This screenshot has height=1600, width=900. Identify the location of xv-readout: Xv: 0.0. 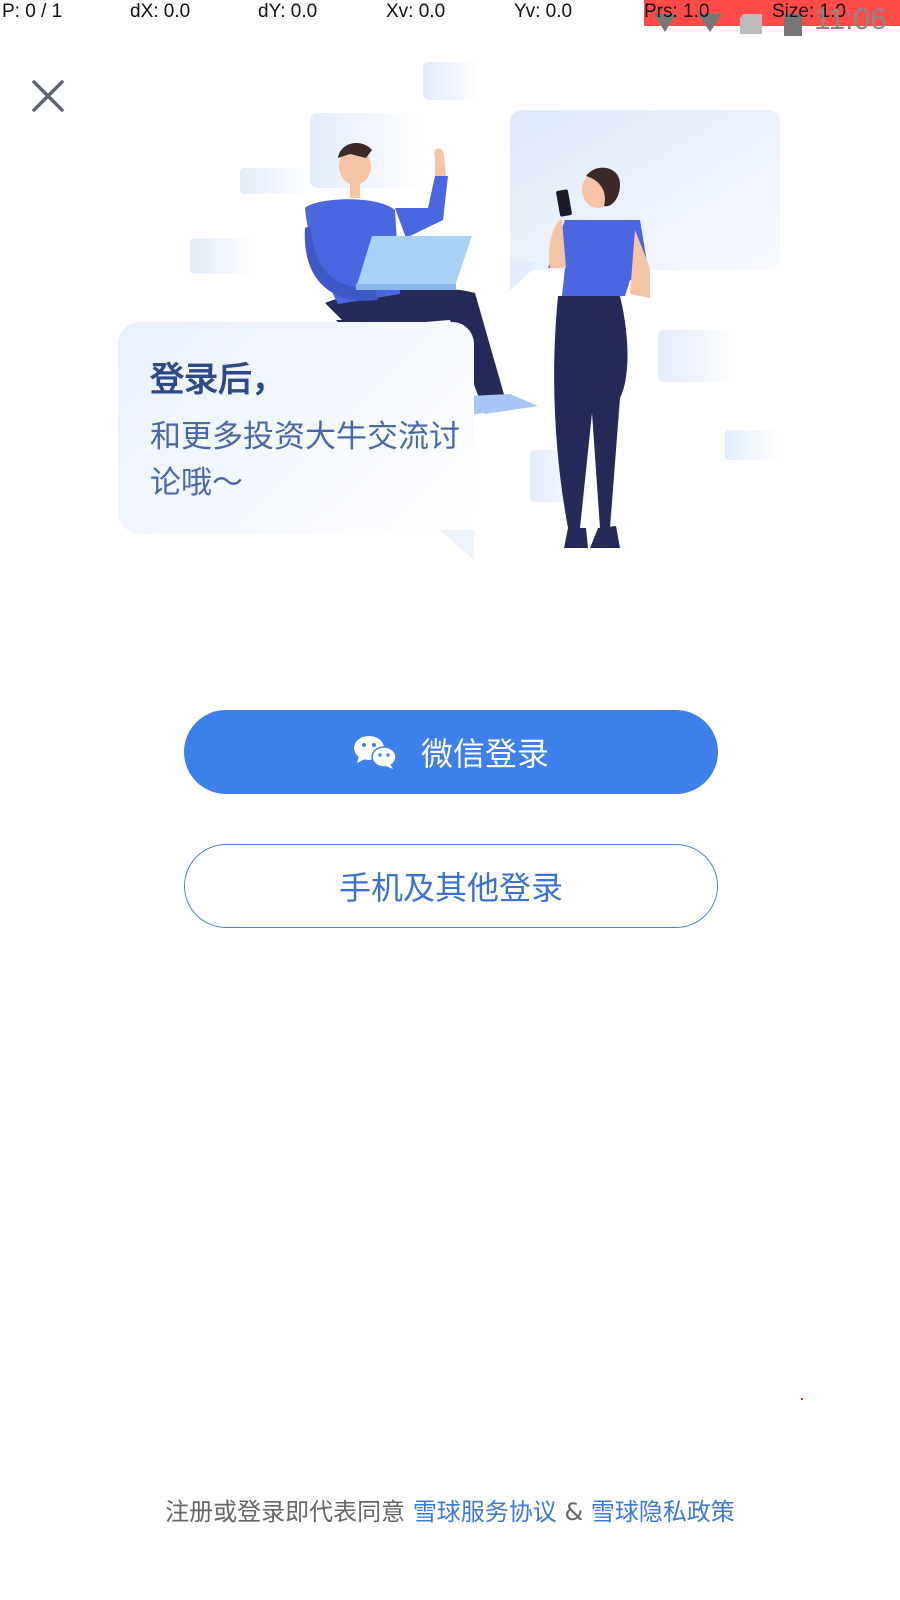
(416, 11).